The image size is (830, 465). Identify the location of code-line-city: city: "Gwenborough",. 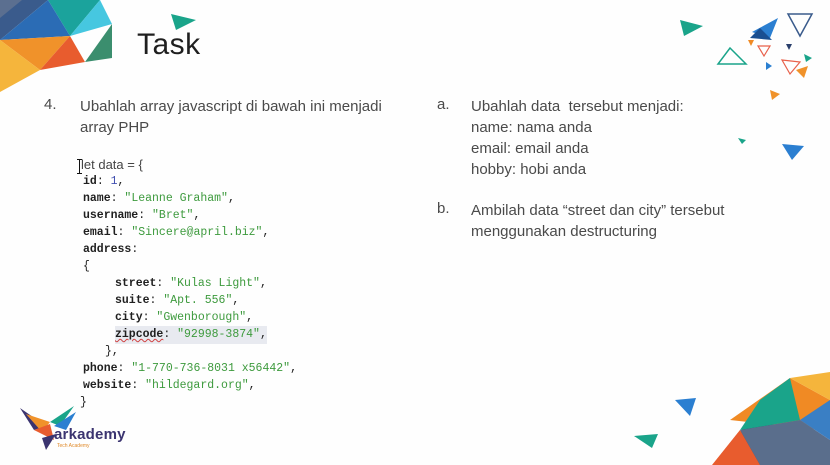
(184, 317).